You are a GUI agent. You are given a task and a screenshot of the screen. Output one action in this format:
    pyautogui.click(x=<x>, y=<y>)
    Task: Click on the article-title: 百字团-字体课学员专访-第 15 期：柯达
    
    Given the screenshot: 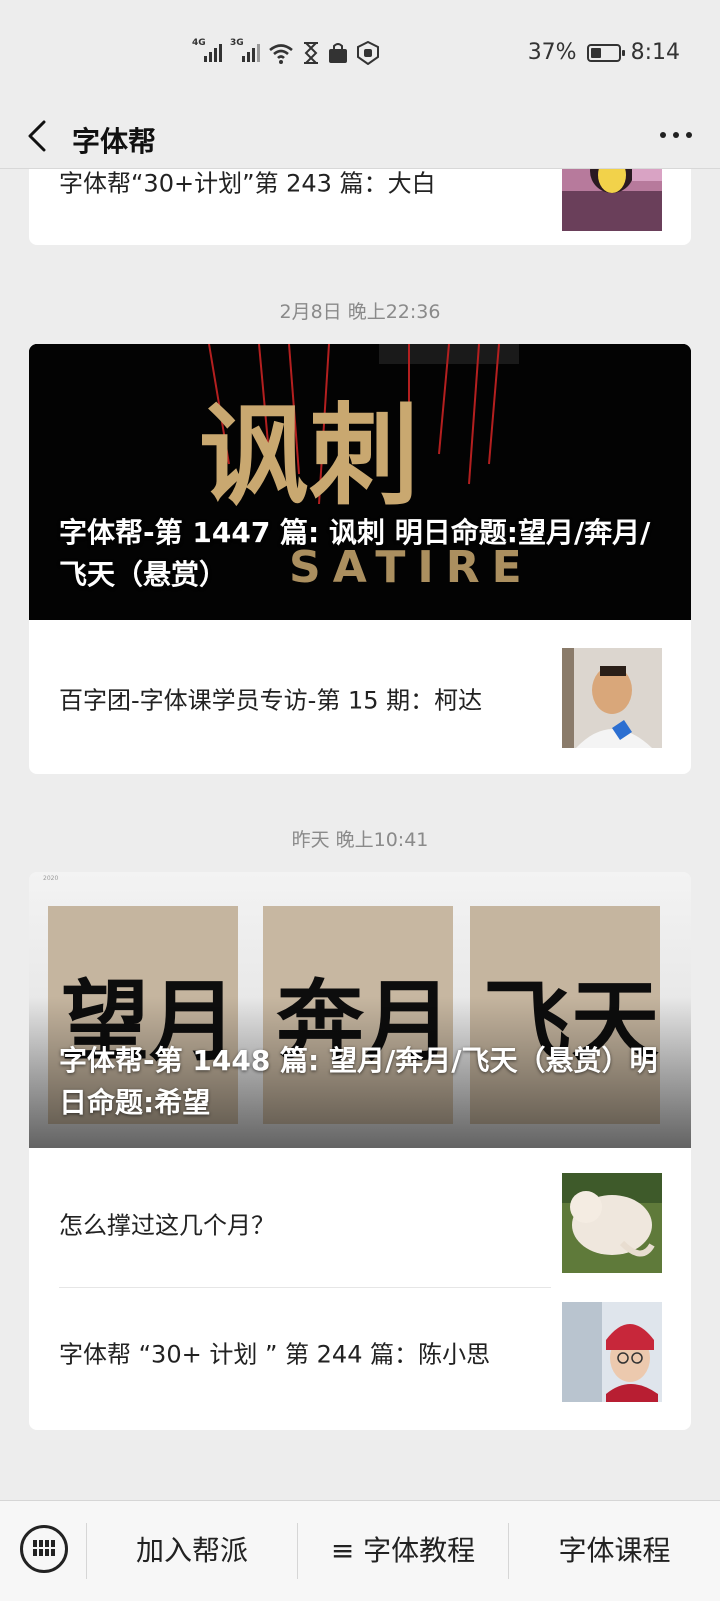 What is the action you would take?
    pyautogui.click(x=271, y=700)
    